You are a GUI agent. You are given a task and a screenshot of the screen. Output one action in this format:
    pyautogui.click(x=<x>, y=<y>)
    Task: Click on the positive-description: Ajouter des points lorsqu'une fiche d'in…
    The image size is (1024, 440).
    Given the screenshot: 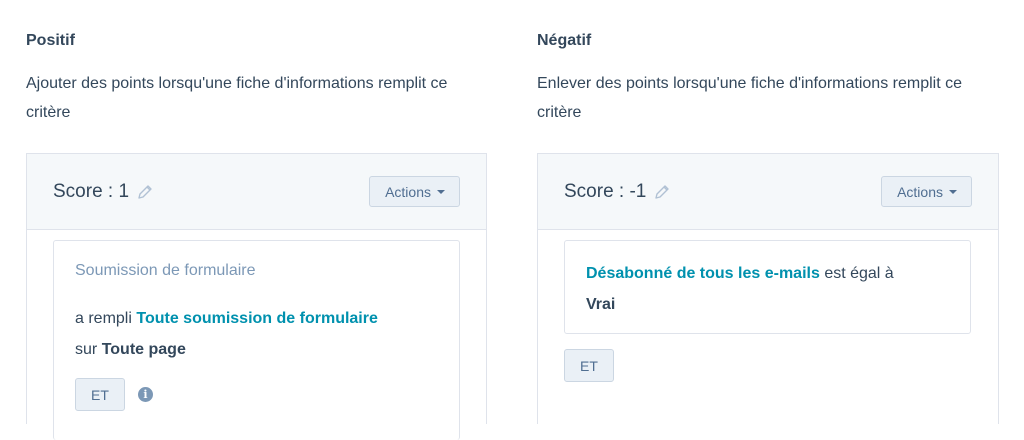 What is the action you would take?
    pyautogui.click(x=237, y=98)
    